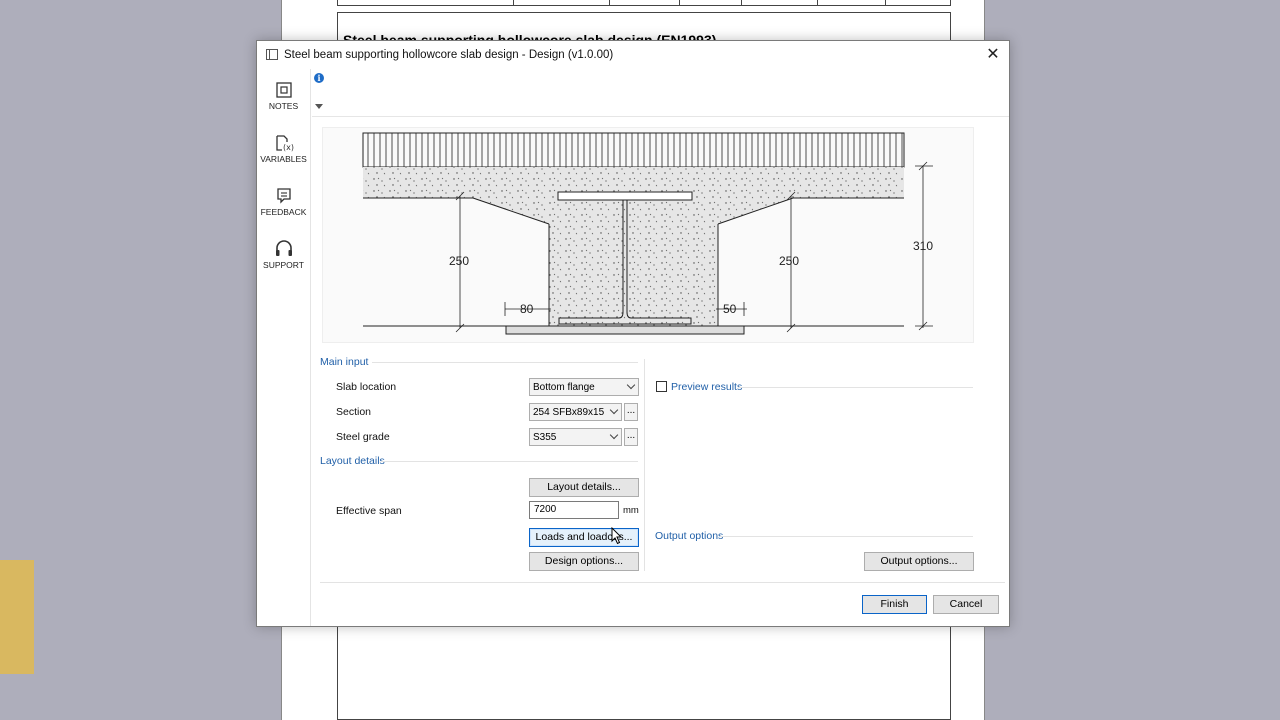  What do you see at coordinates (527, 309) in the screenshot?
I see `dim-left-bearing: 80` at bounding box center [527, 309].